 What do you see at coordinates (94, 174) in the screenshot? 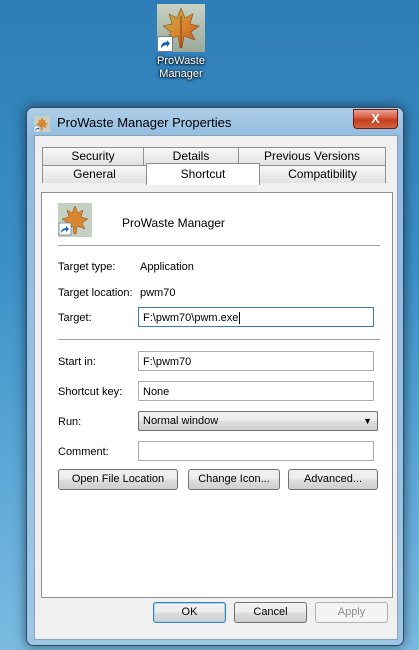
I see `tab-general: General` at bounding box center [94, 174].